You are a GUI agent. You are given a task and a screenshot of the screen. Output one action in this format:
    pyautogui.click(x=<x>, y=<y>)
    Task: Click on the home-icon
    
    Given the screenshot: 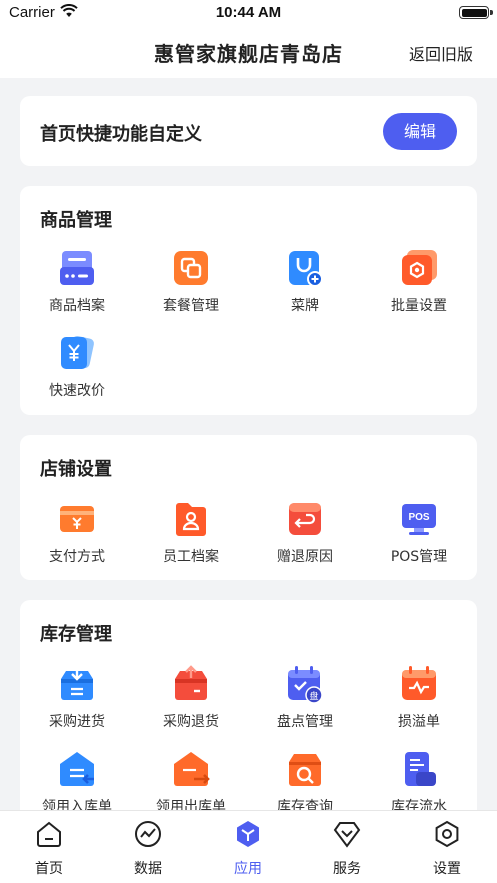 What is the action you would take?
    pyautogui.click(x=49, y=834)
    